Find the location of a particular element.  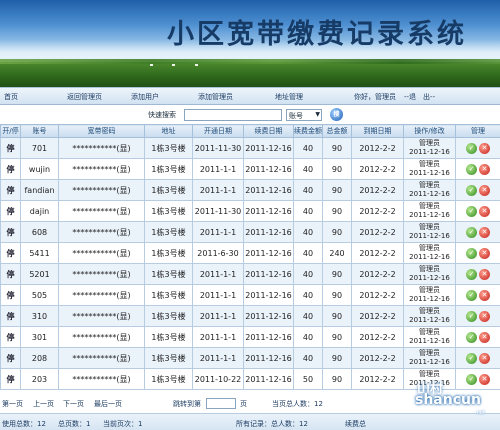

renew-amount-cell: 50 is located at coordinates (308, 379).